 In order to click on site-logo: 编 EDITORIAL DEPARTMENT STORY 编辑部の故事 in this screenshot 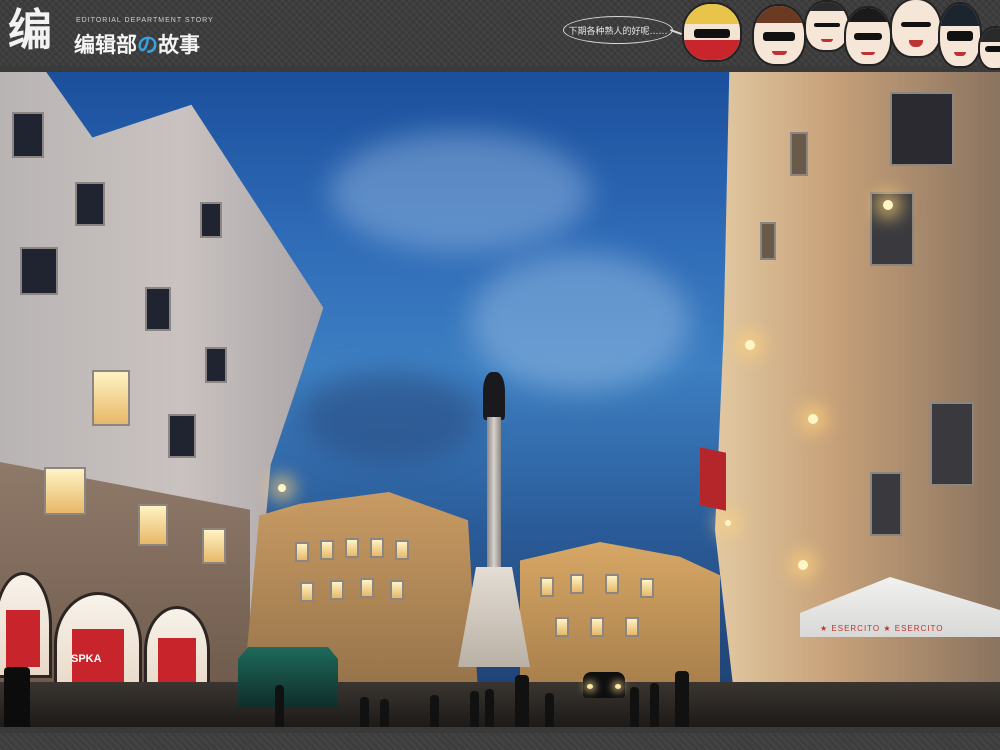, I will do `click(158, 33)`.